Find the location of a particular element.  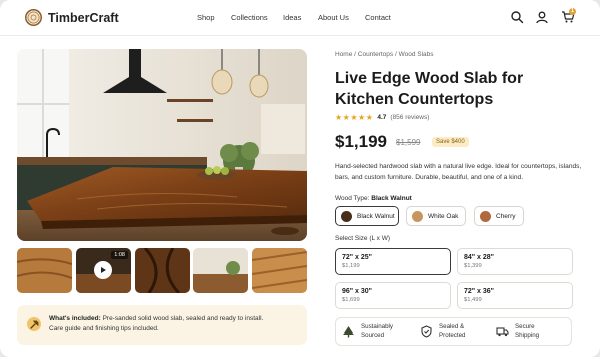

truck-icon is located at coordinates (502, 332).